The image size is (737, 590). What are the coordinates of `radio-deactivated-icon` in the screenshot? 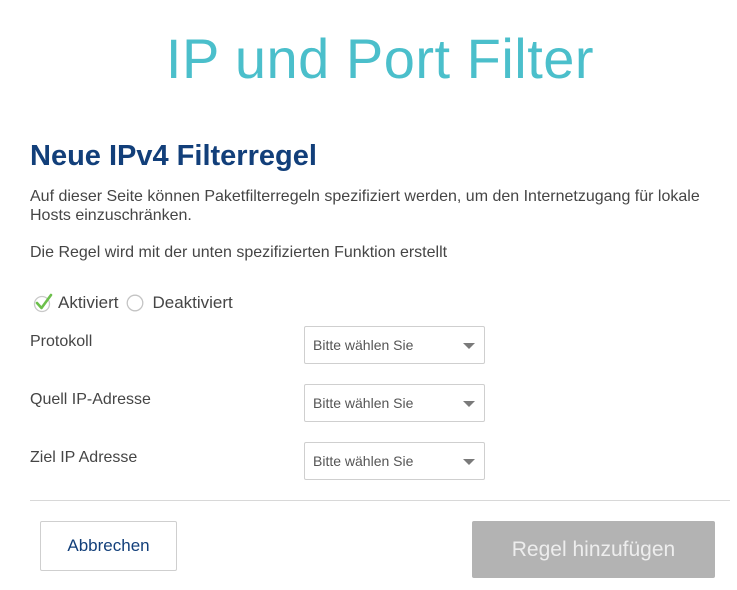 It's located at (135, 303).